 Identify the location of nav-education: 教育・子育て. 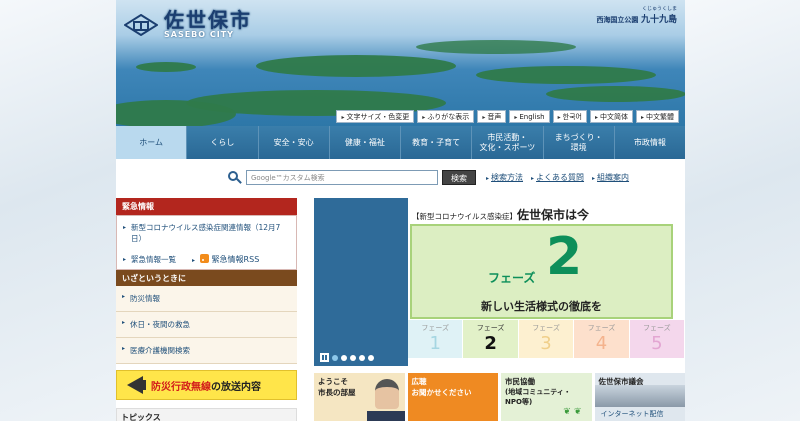
(437, 142).